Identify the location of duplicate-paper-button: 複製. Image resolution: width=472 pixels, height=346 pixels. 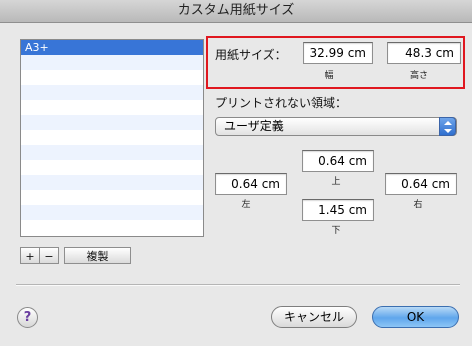
(97, 255).